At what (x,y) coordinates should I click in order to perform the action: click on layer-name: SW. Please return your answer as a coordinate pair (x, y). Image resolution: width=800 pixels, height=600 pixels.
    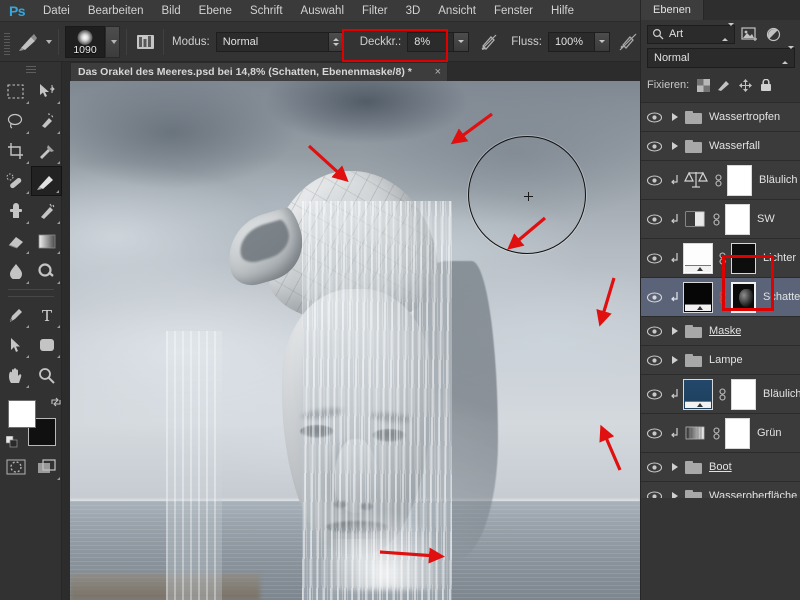
    Looking at the image, I should click on (763, 219).